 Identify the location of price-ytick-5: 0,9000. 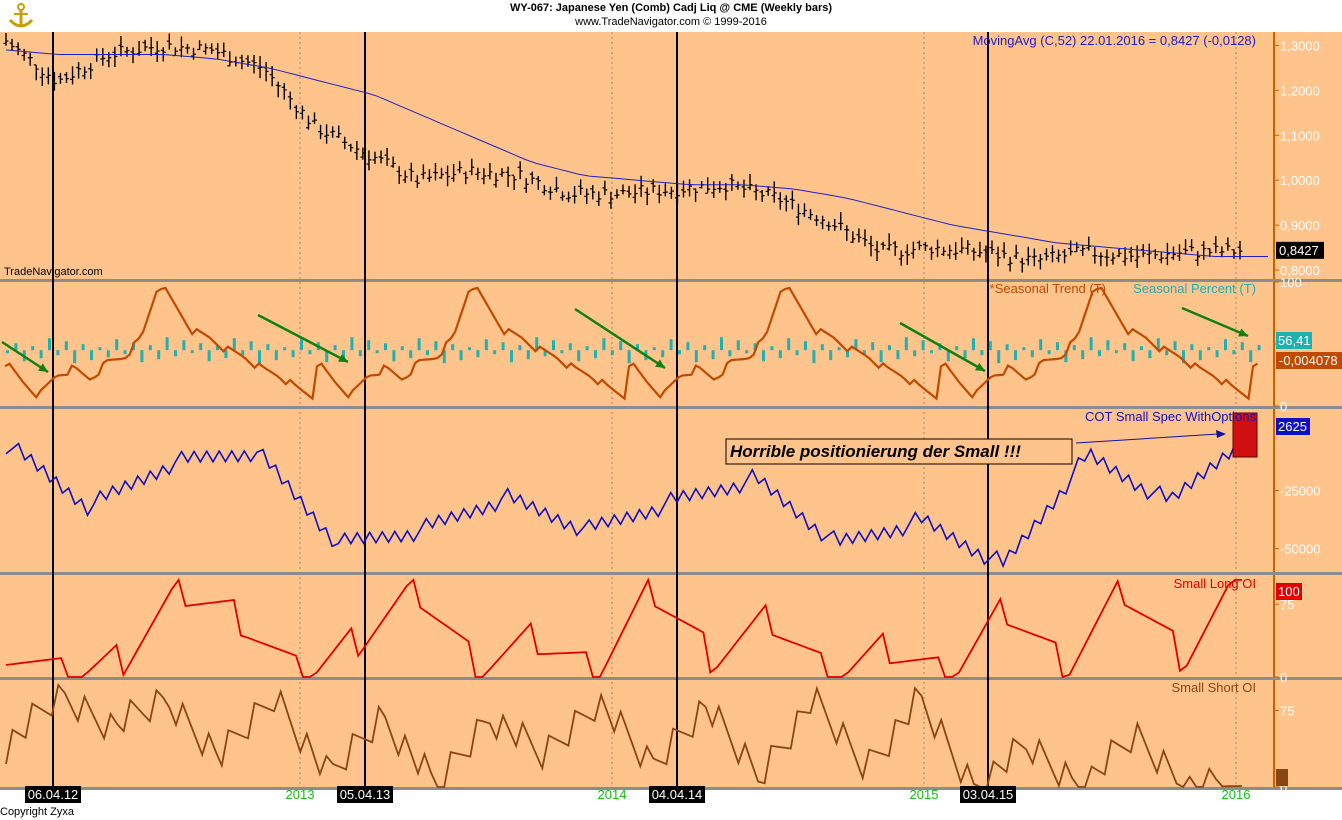
(1300, 225).